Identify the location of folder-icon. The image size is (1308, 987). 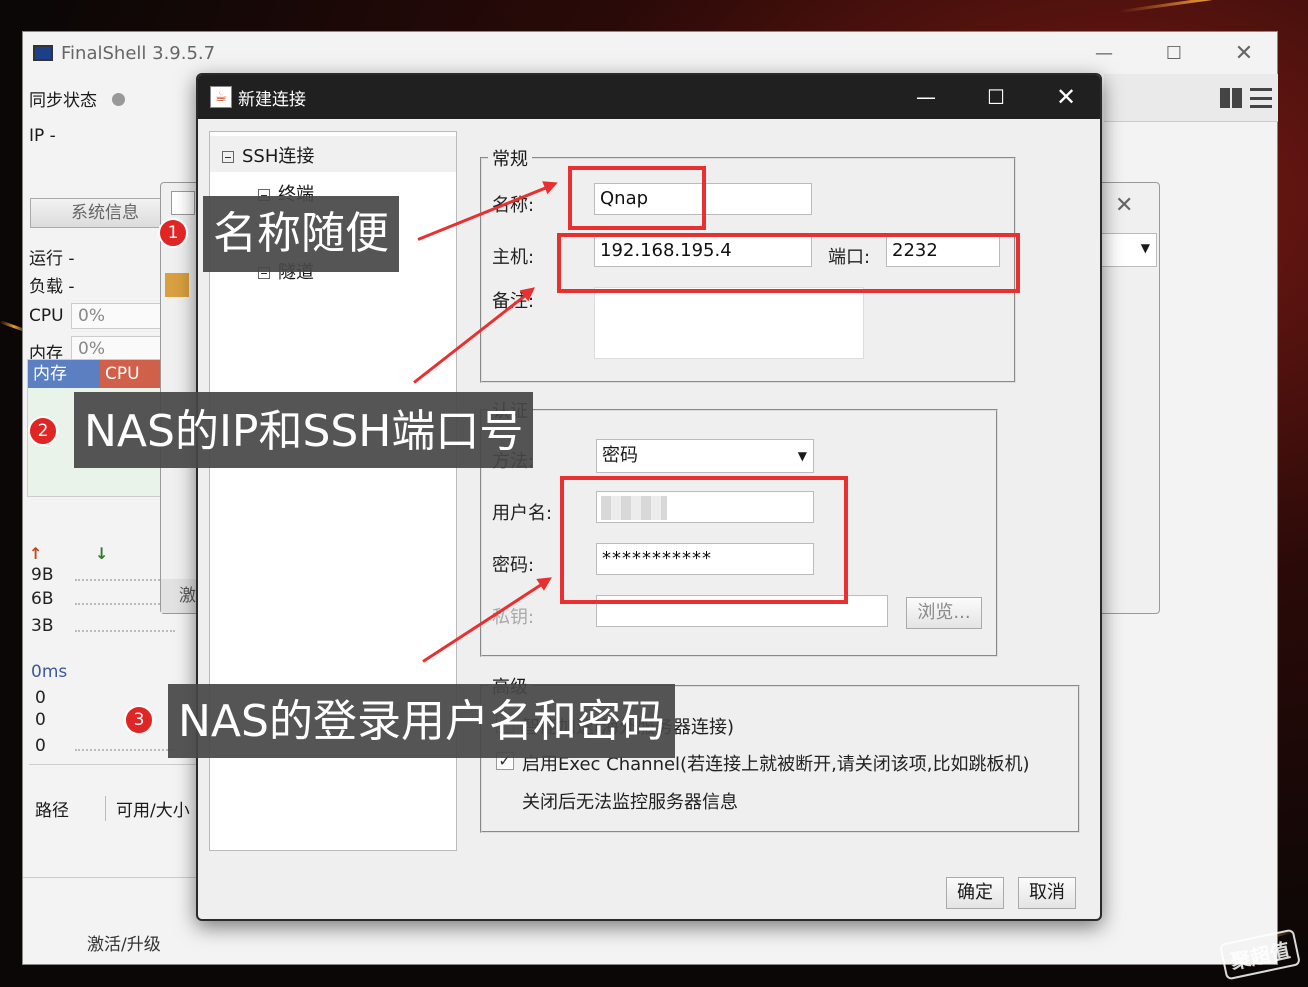
(177, 285).